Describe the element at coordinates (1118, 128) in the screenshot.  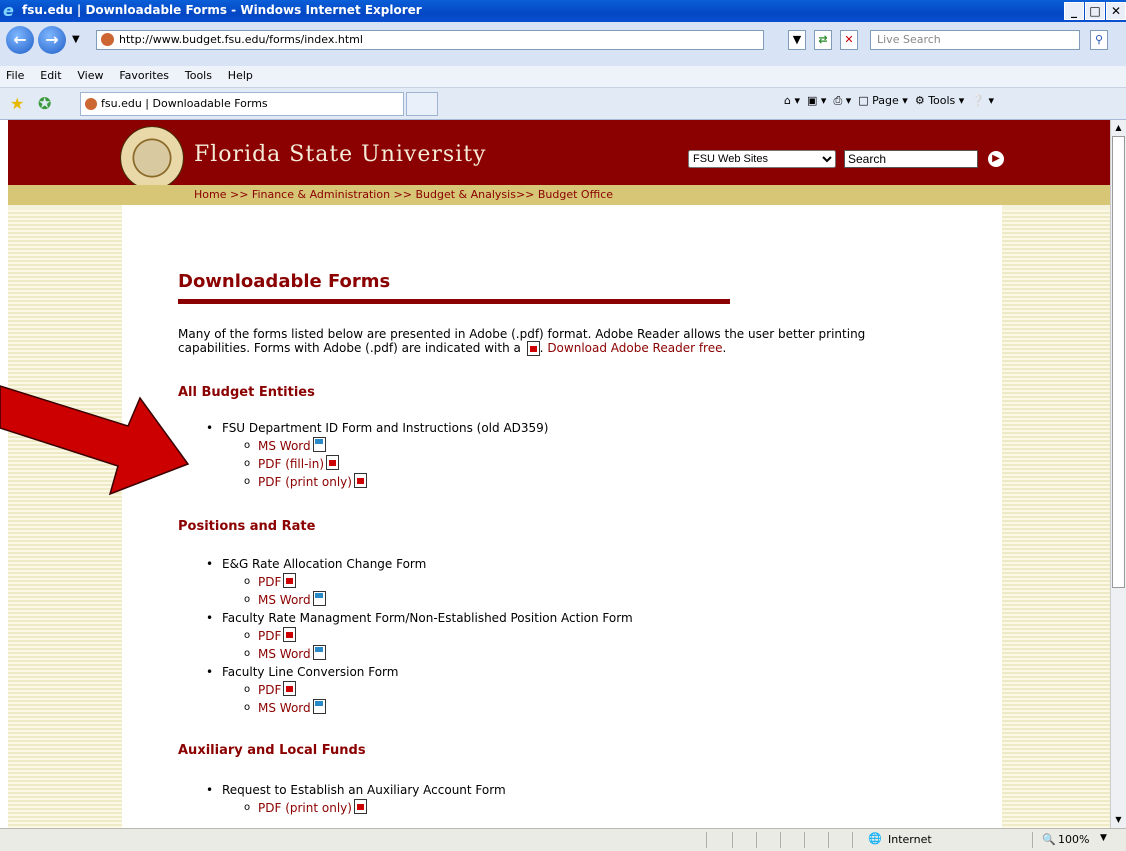
I see `scroll-up-icon: ▲` at that location.